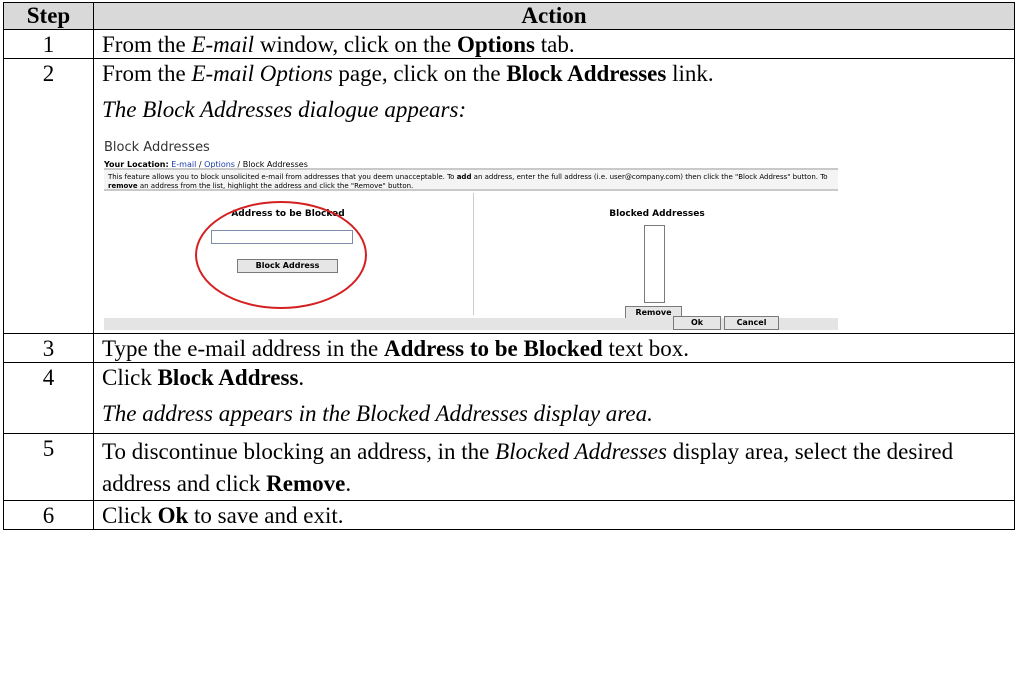 This screenshot has width=1023, height=679. I want to click on block-address-button: Block Address, so click(287, 266).